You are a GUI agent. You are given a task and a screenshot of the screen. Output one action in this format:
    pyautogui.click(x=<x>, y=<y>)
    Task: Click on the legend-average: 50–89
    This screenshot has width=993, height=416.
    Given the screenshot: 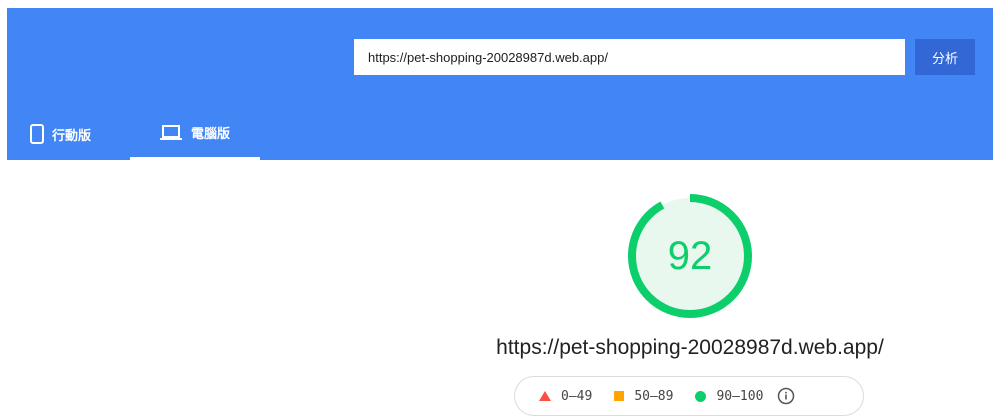 What is the action you would take?
    pyautogui.click(x=643, y=396)
    